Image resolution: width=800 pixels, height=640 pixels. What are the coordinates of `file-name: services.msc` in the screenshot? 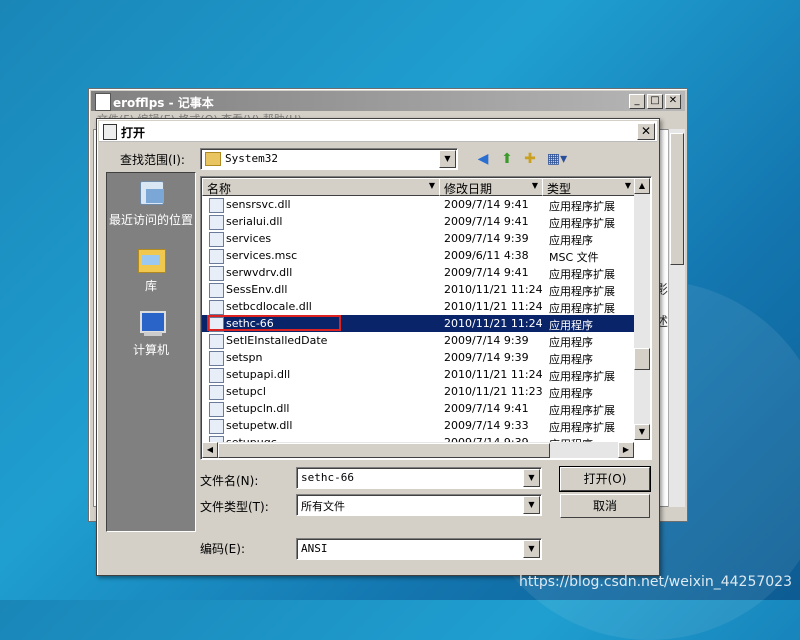 It's located at (262, 255).